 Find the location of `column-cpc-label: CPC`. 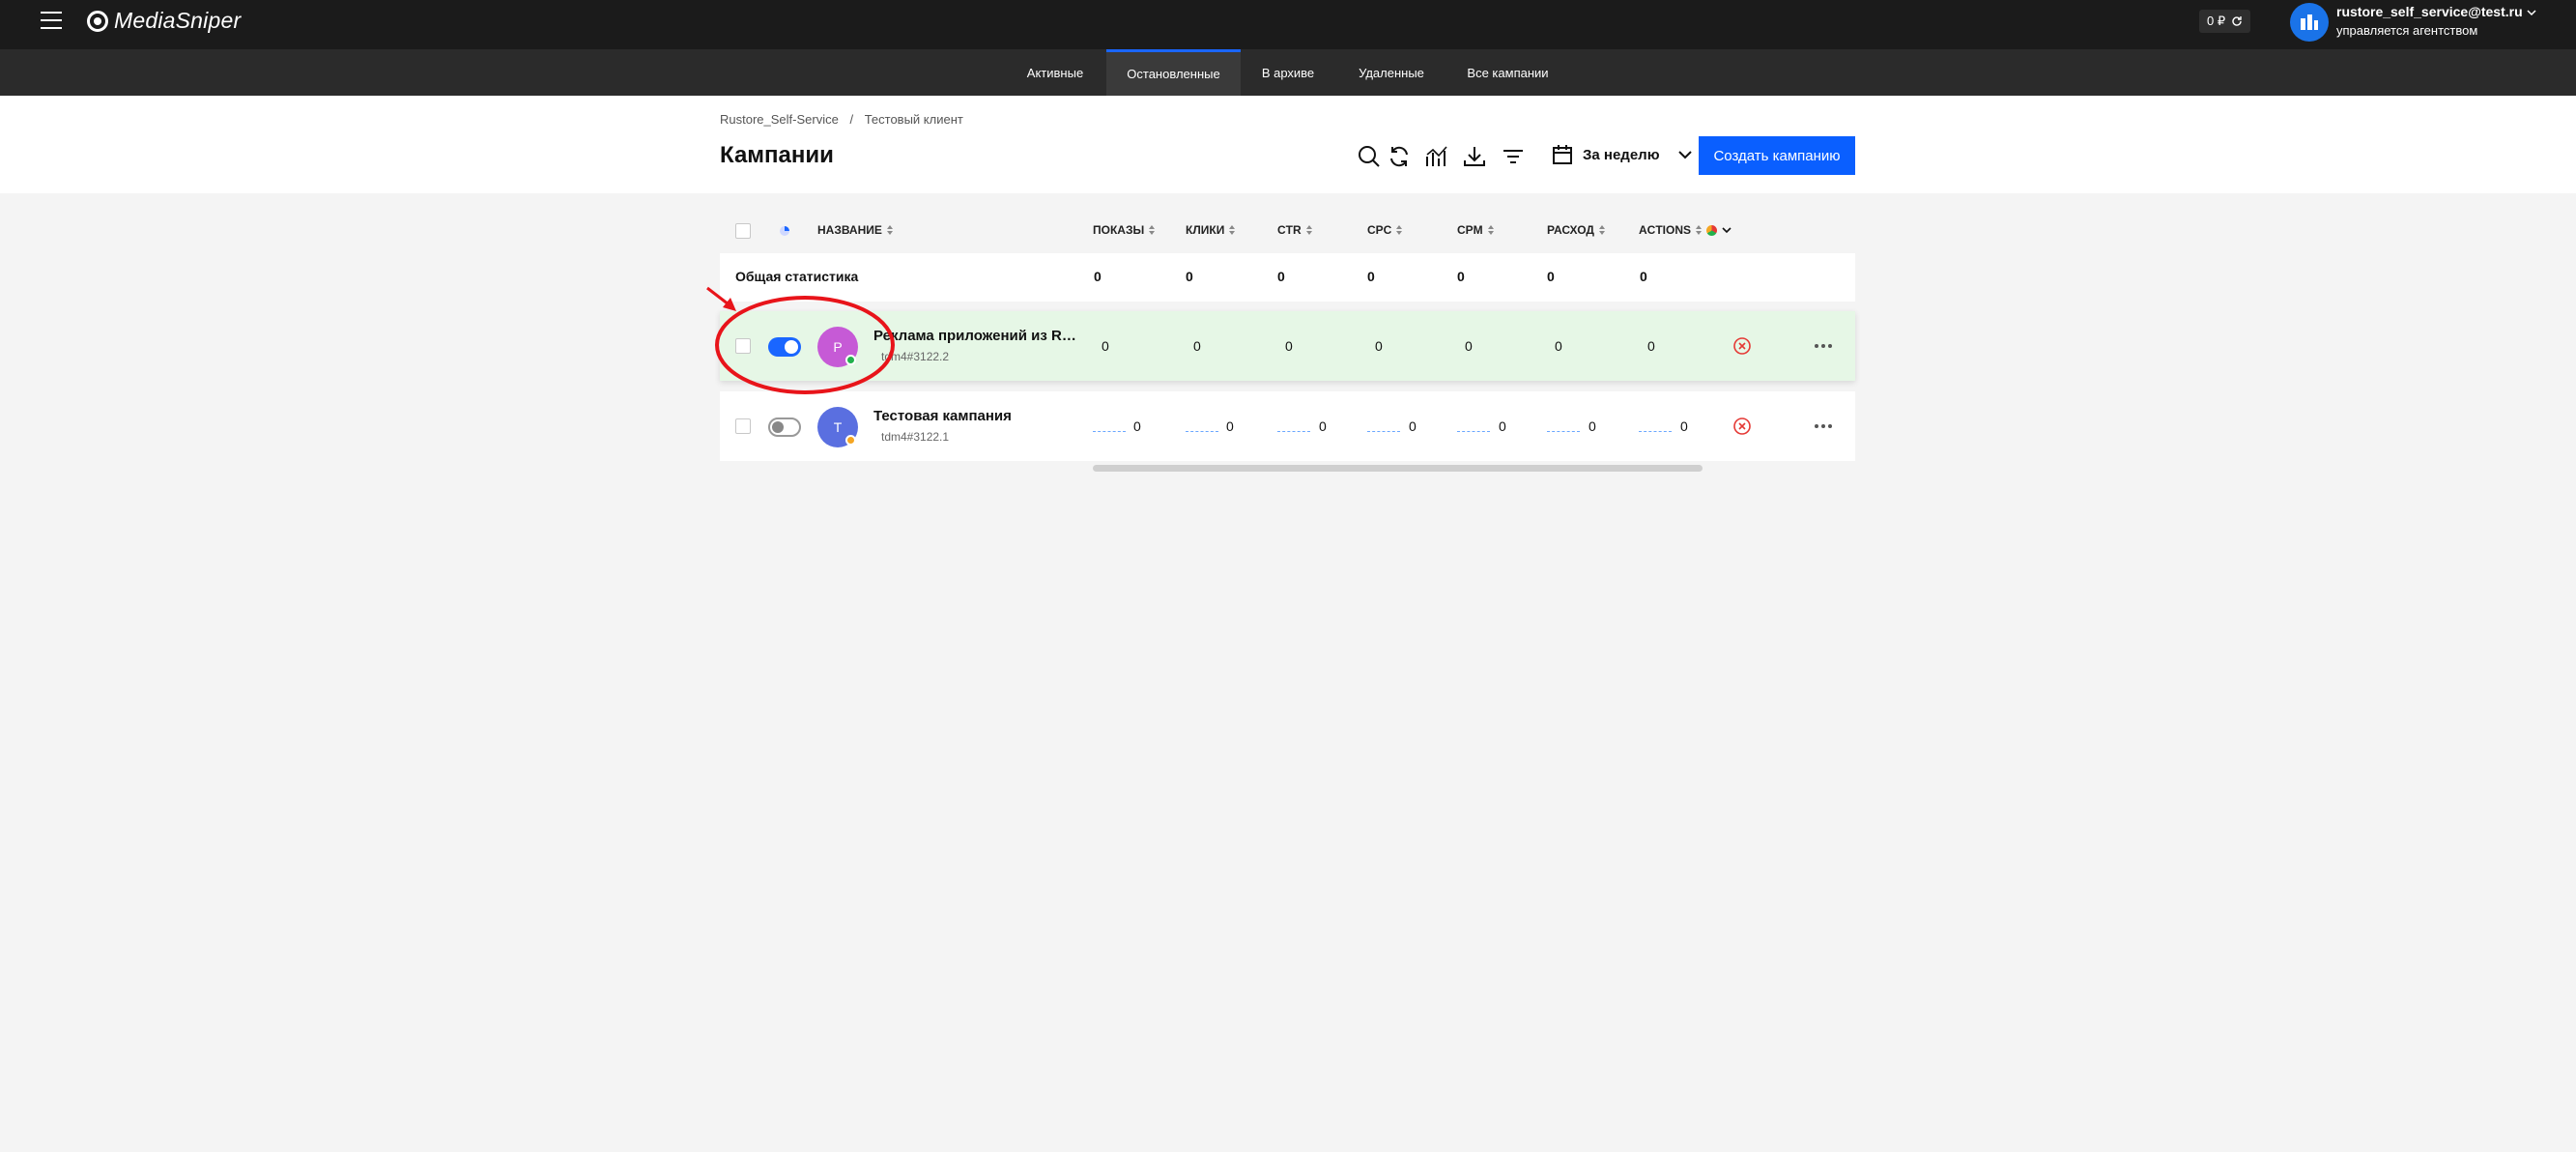

column-cpc-label: CPC is located at coordinates (1379, 230).